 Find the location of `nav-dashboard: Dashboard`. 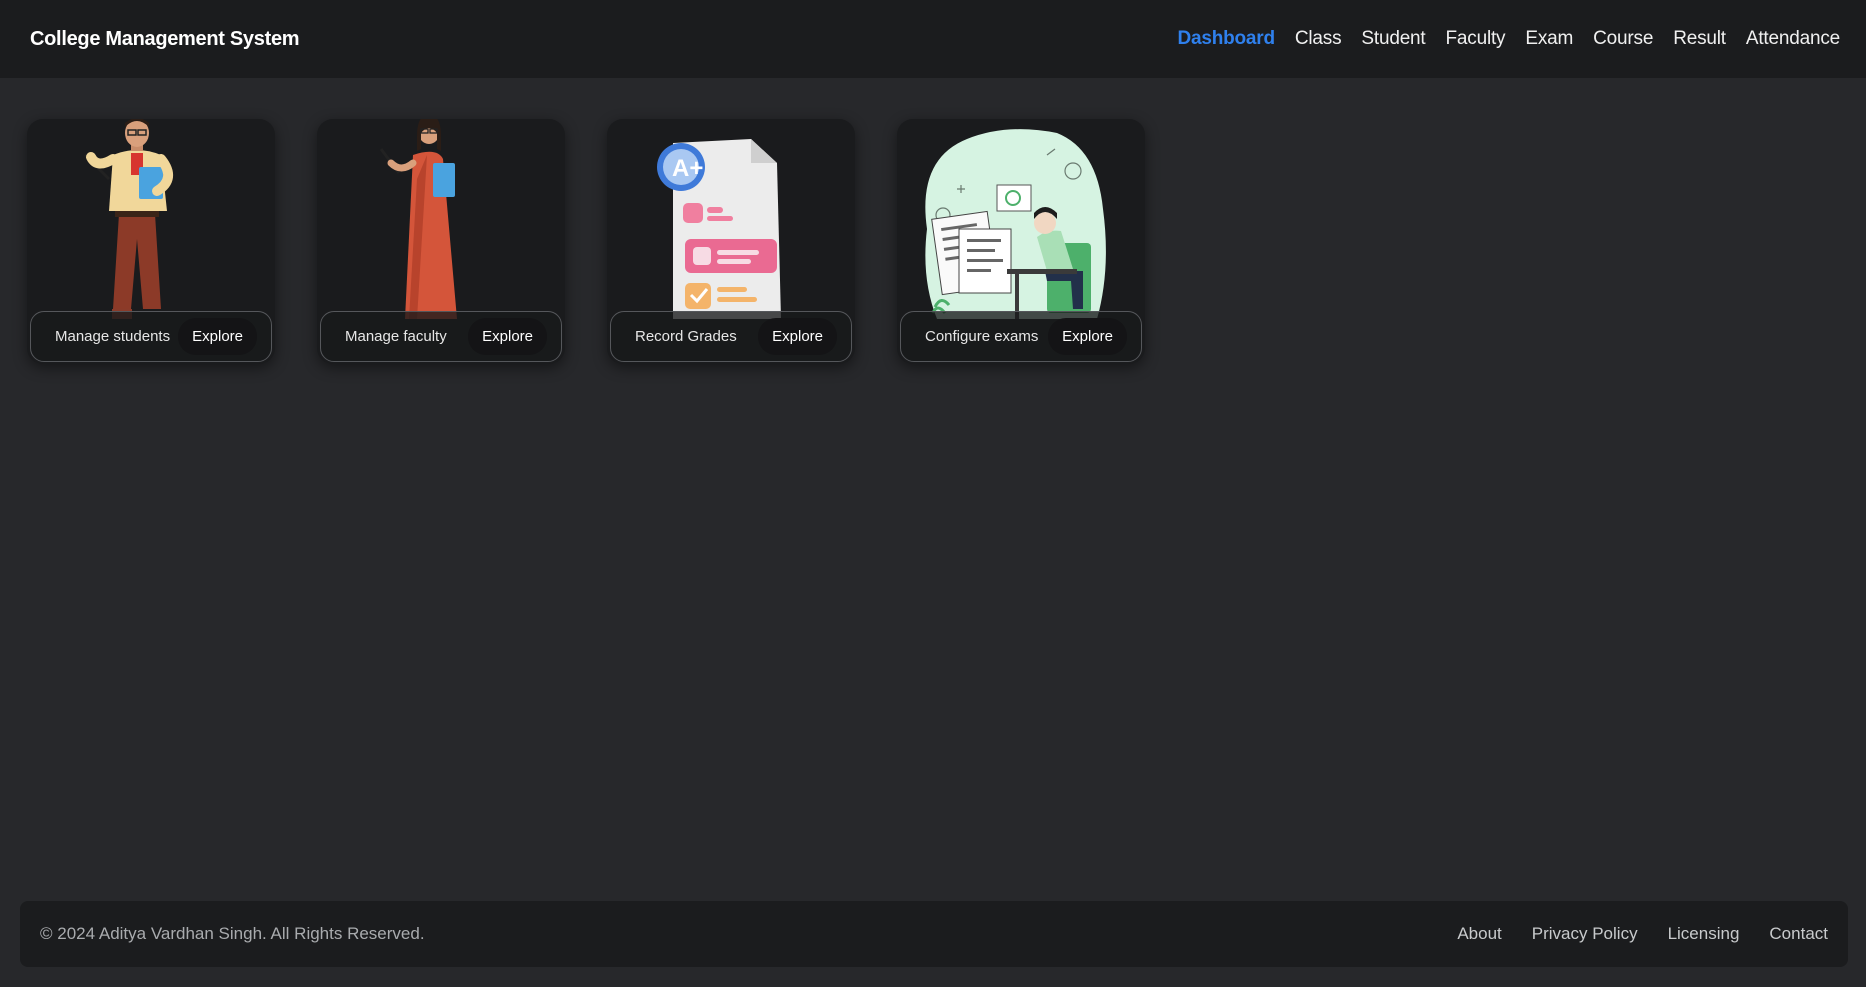

nav-dashboard: Dashboard is located at coordinates (1226, 39).